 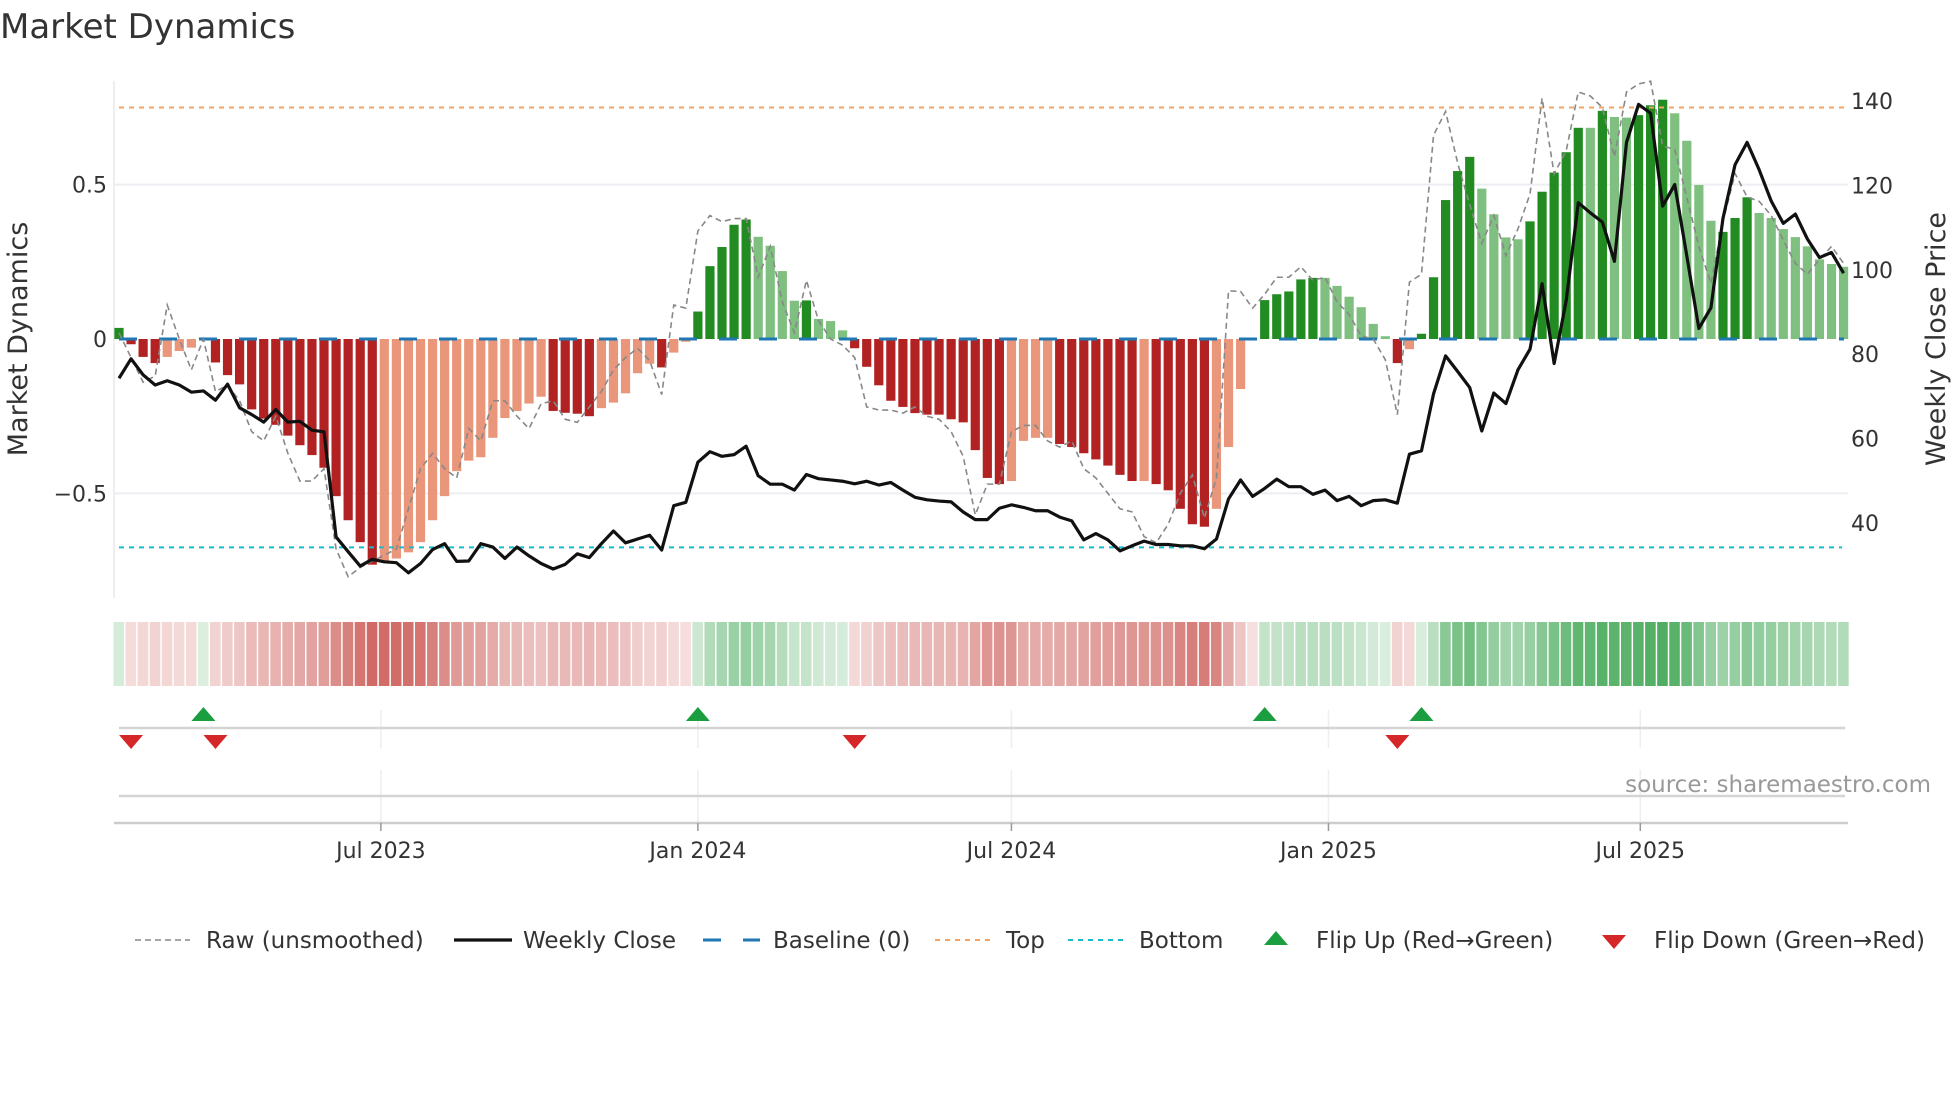 What do you see at coordinates (1011, 851) in the screenshot?
I see `x-tick-label: Jul 2024` at bounding box center [1011, 851].